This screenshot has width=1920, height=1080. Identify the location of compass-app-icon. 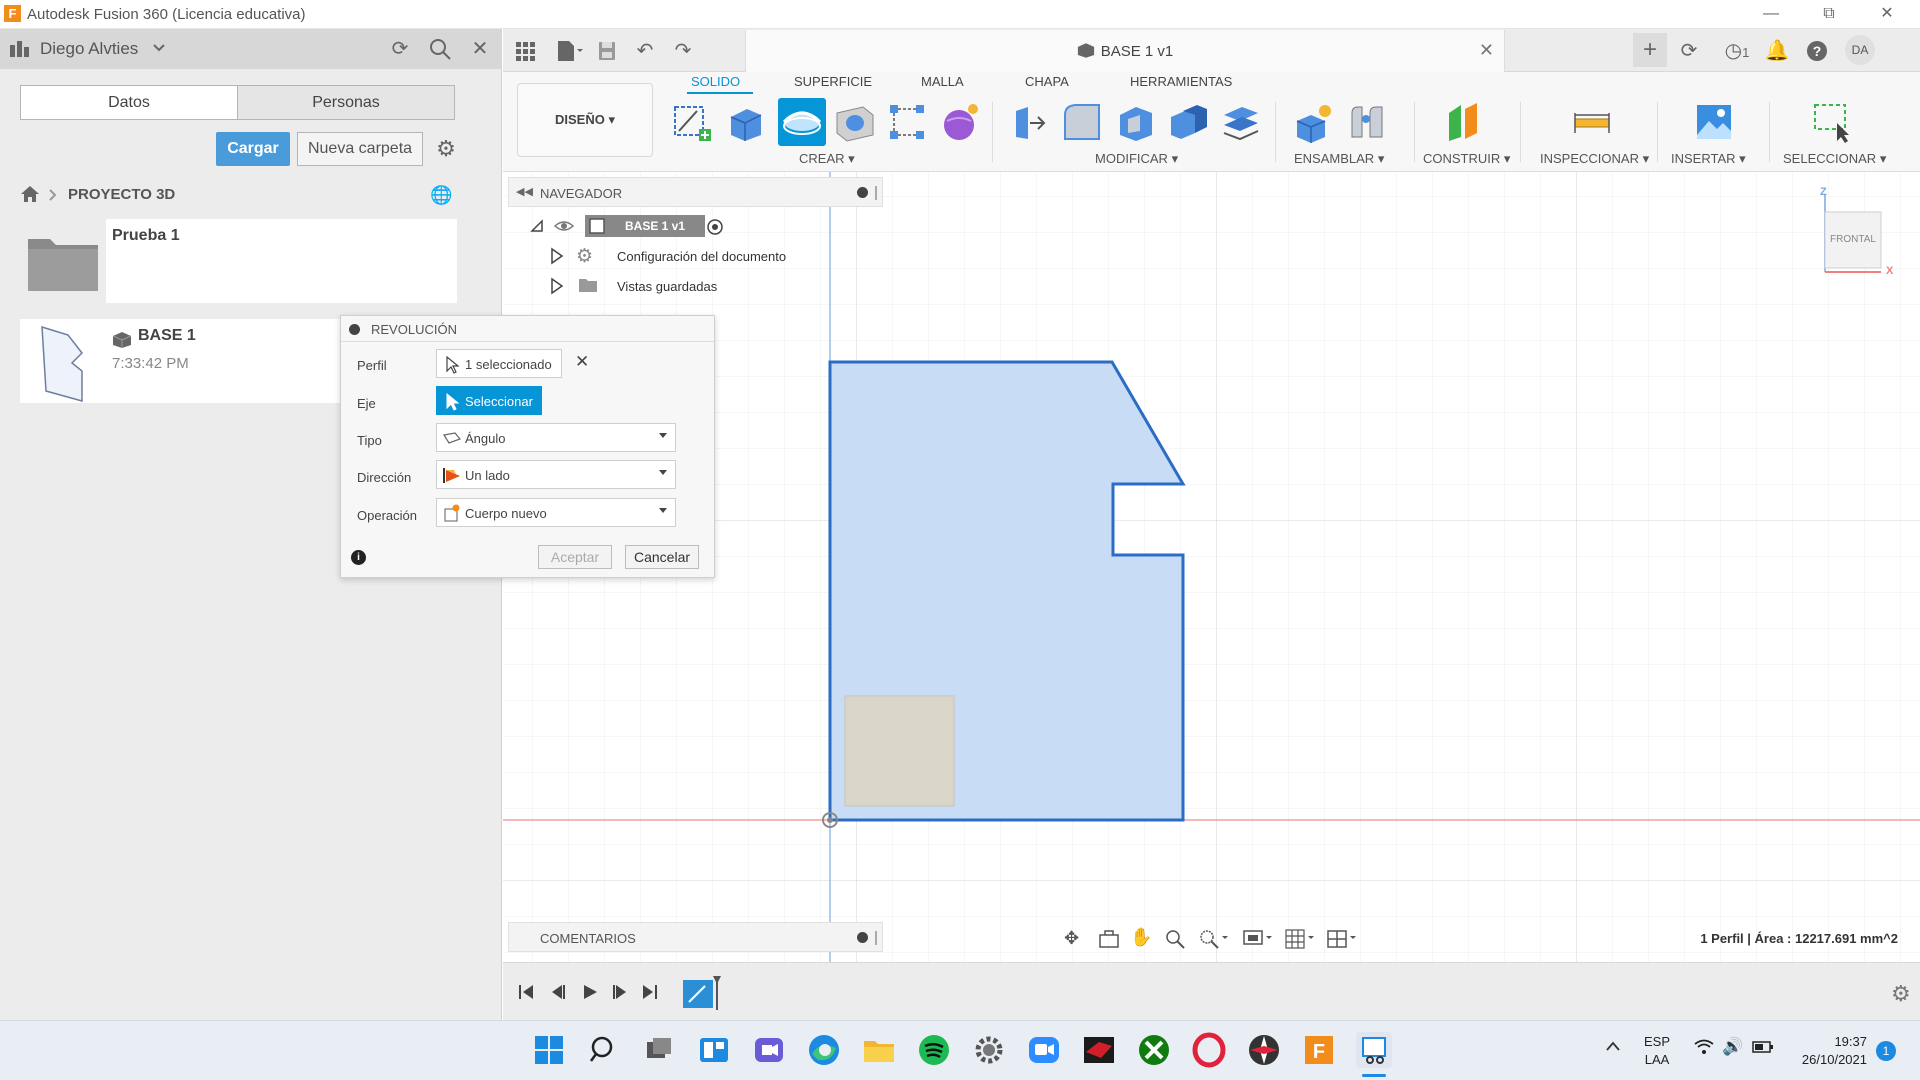
(1264, 1050).